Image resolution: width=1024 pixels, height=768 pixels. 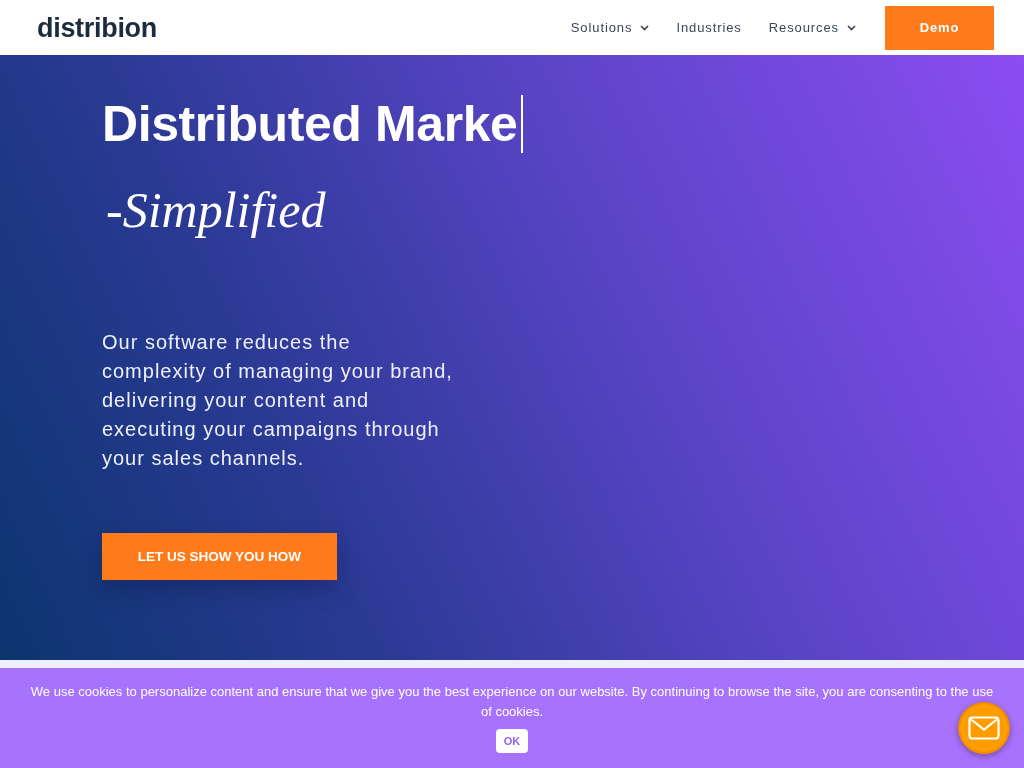 What do you see at coordinates (215, 210) in the screenshot?
I see `hero-tagline: -Simplified` at bounding box center [215, 210].